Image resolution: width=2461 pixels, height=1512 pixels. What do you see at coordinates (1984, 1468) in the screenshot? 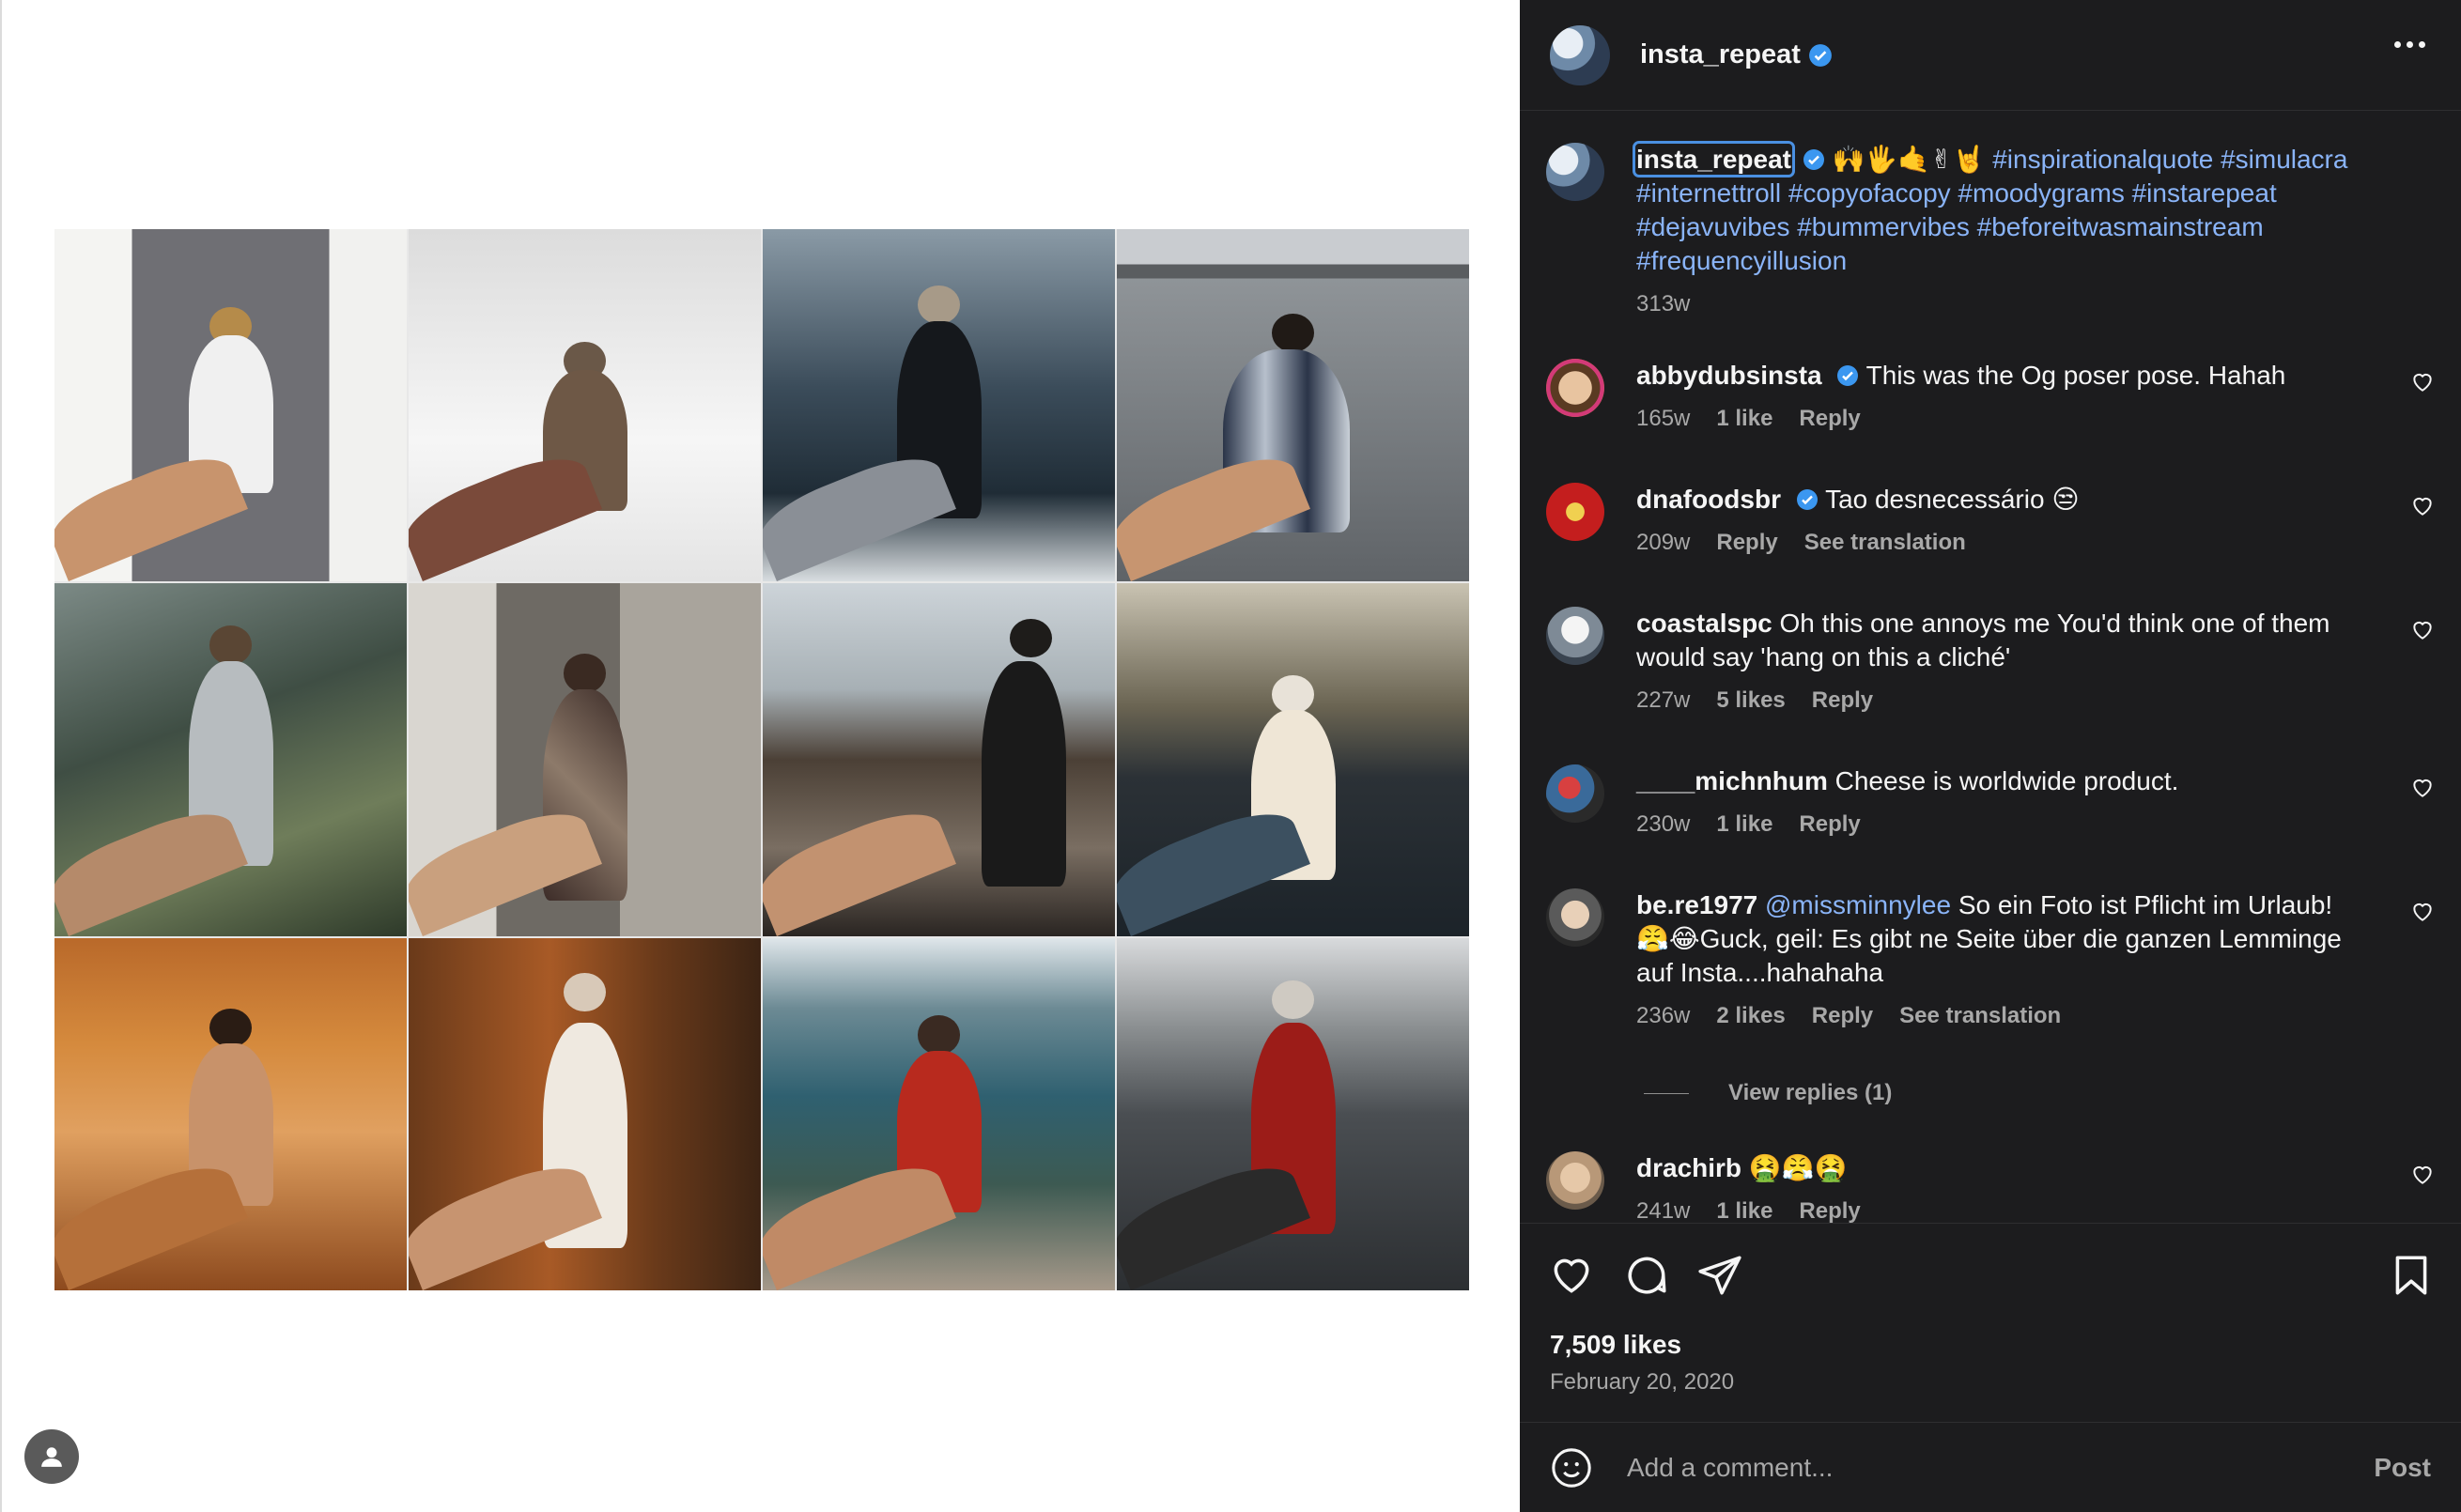
I see `comment-input` at bounding box center [1984, 1468].